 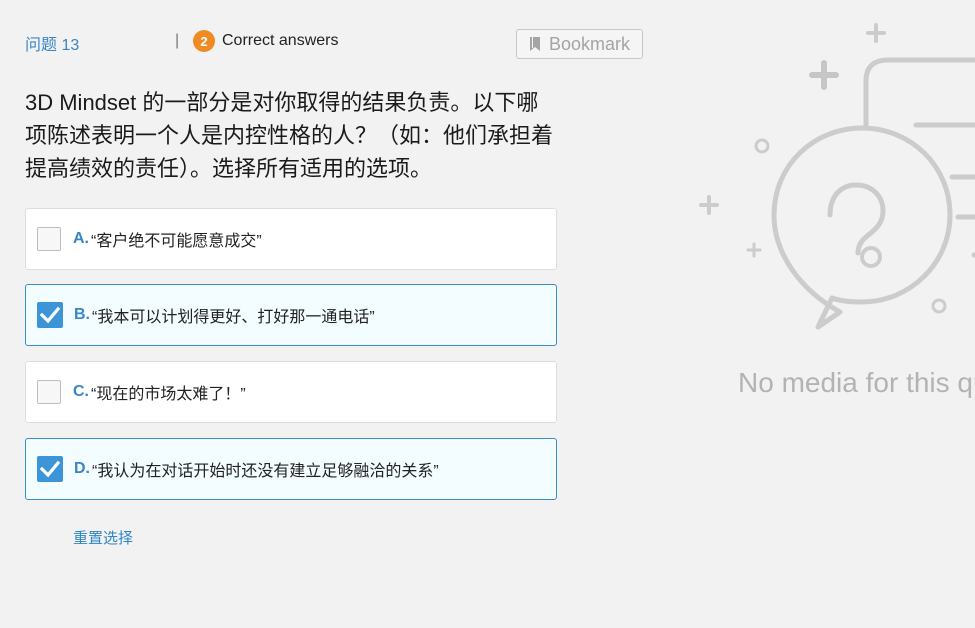 I want to click on option-d-text: “我认为在对话开始时还没有建立足够融洽的关系”, so click(x=265, y=471).